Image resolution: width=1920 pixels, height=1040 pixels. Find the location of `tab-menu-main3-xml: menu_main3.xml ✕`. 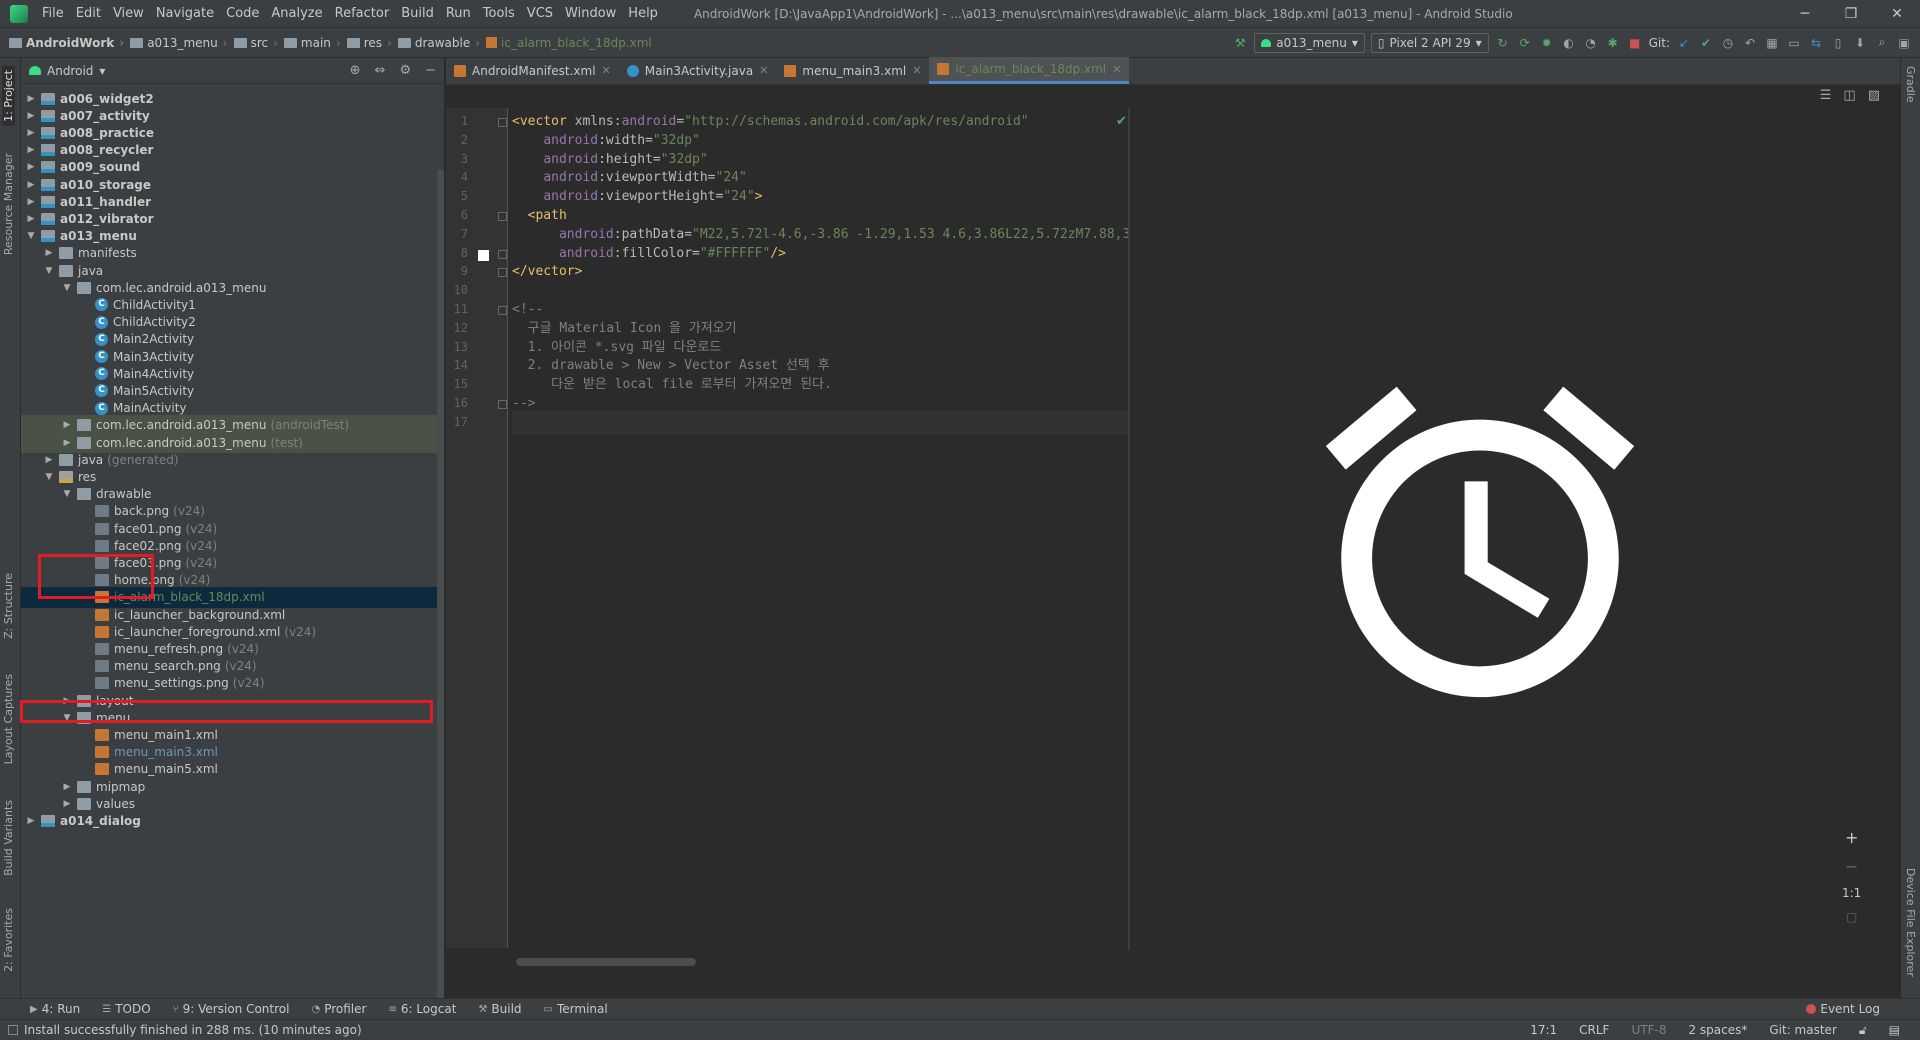

tab-menu-main3-xml: menu_main3.xml ✕ is located at coordinates (852, 70).